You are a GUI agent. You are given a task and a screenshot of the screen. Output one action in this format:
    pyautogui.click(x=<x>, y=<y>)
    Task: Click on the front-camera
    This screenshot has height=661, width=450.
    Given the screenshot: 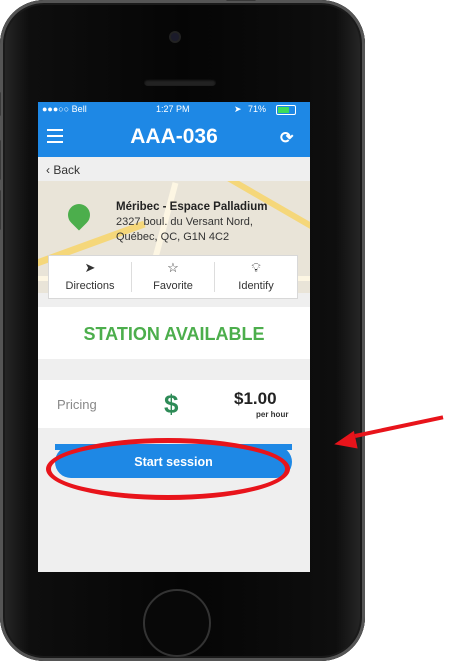 What is the action you would take?
    pyautogui.click(x=175, y=37)
    